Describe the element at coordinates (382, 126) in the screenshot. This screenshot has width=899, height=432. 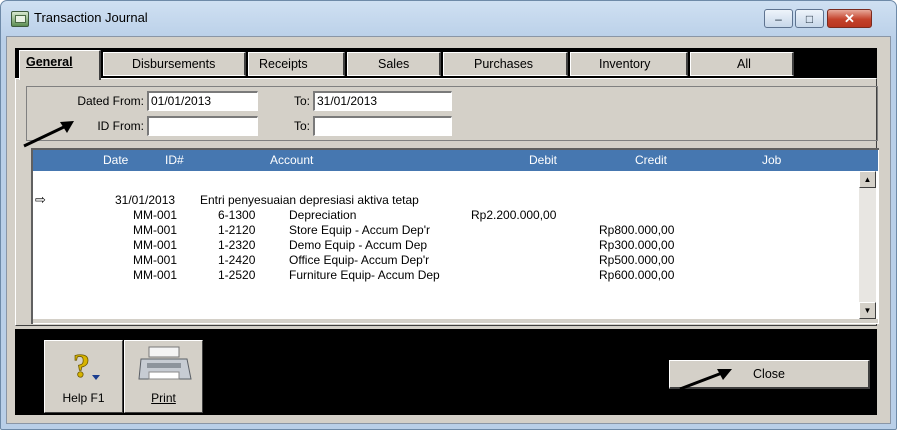
I see `id-to-input` at that location.